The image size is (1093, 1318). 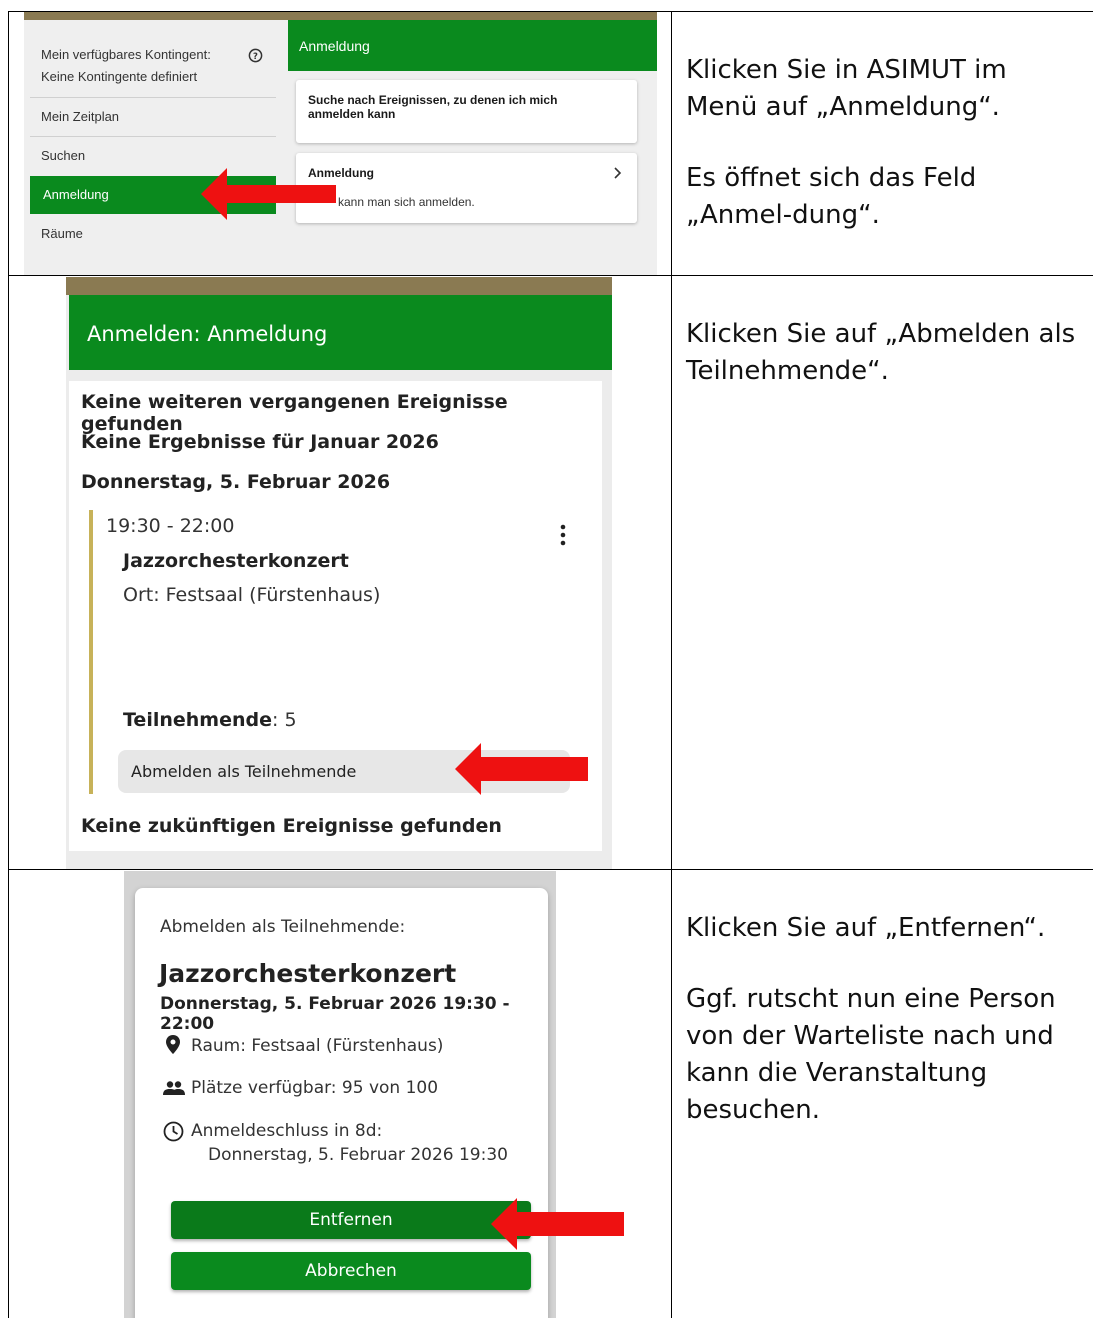 I want to click on table-border-row2, so click(x=550, y=869).